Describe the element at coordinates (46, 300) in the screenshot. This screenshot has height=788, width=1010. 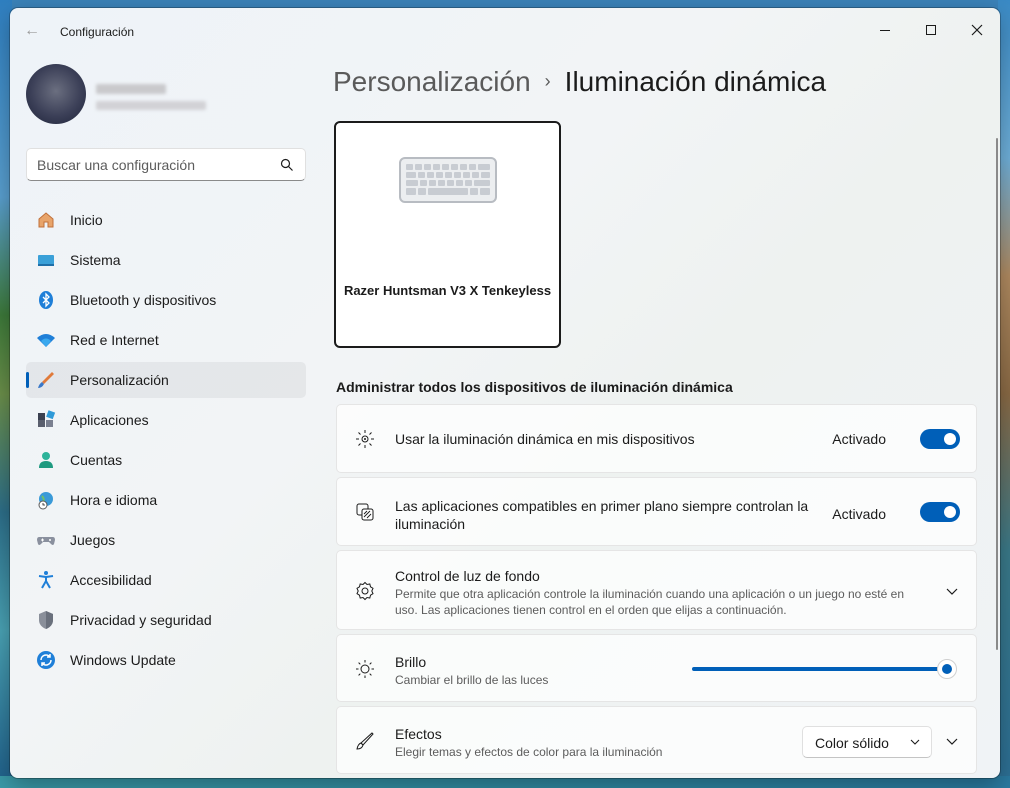
I see `bluetooth-icon` at that location.